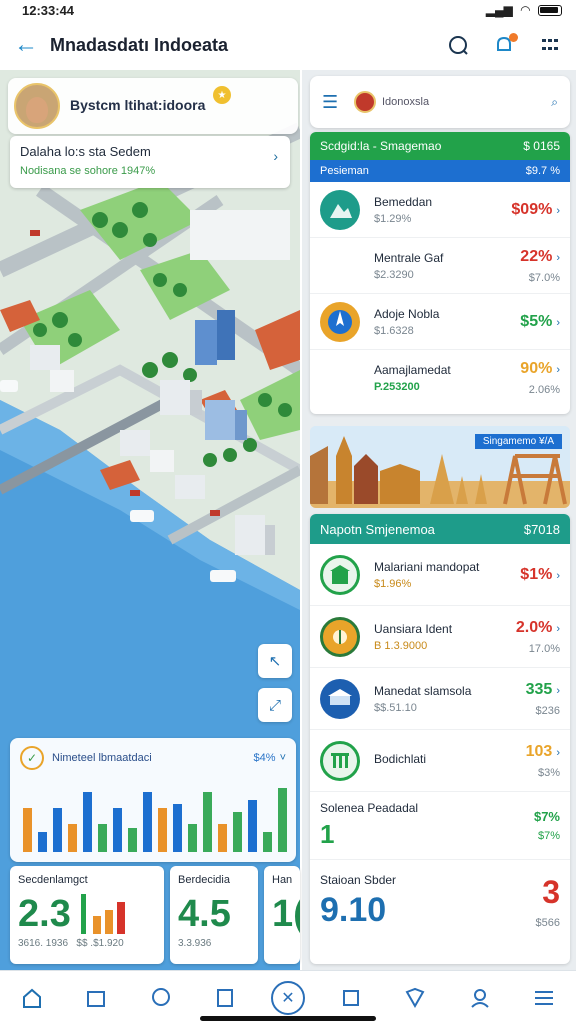 The width and height of the screenshot is (576, 1024). What do you see at coordinates (264, 758) in the screenshot?
I see `chart-value: $4%` at bounding box center [264, 758].